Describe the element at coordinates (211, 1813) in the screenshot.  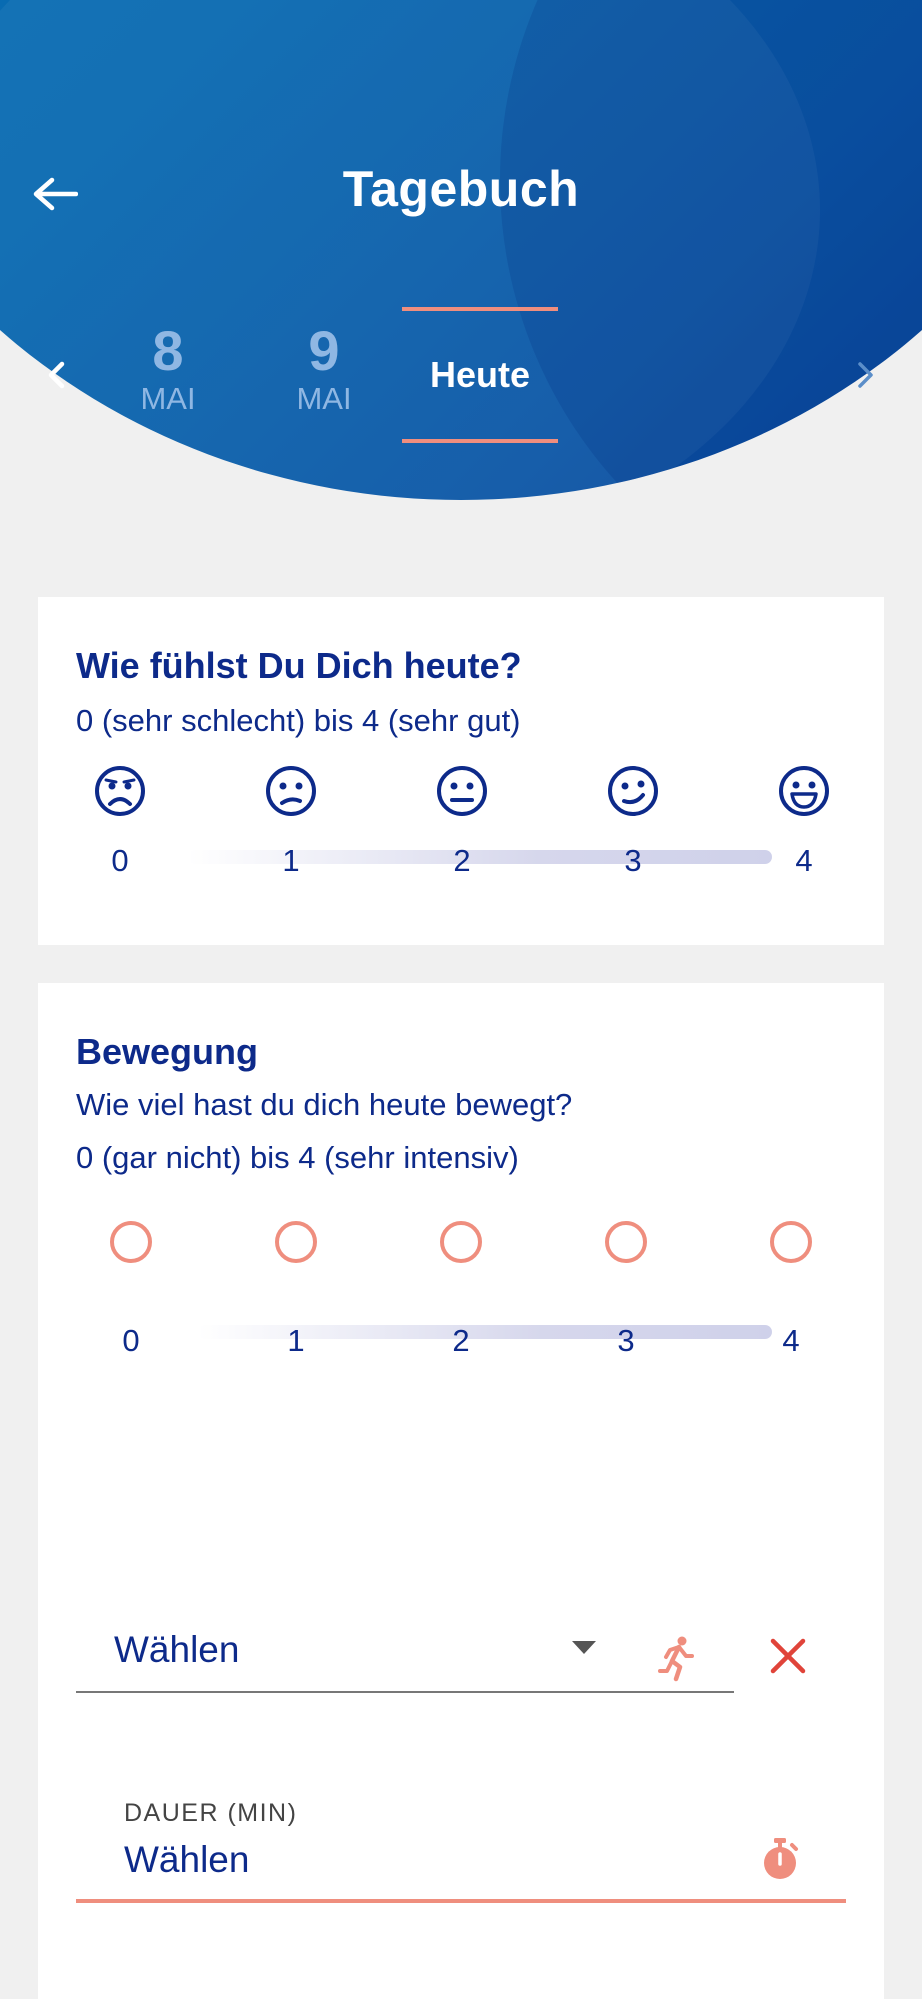
I see `duration-label: DAUER (MIN)` at that location.